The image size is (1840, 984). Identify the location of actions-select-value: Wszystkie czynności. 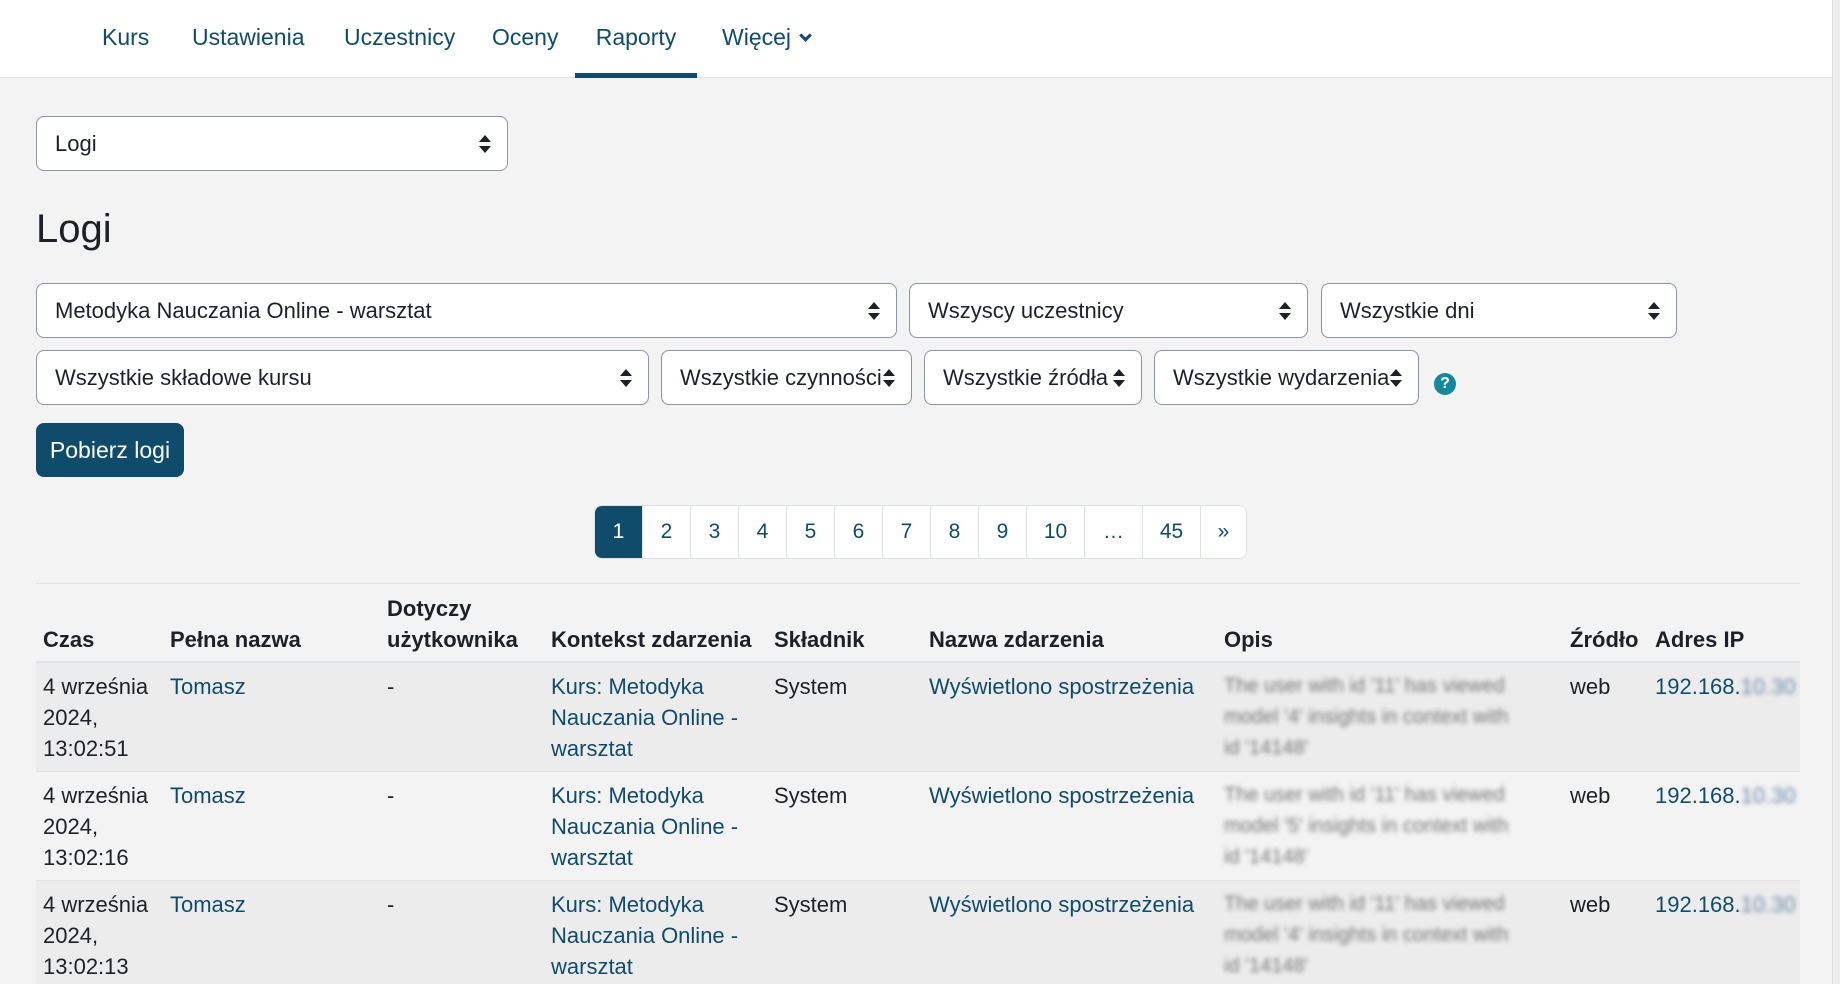
(781, 377).